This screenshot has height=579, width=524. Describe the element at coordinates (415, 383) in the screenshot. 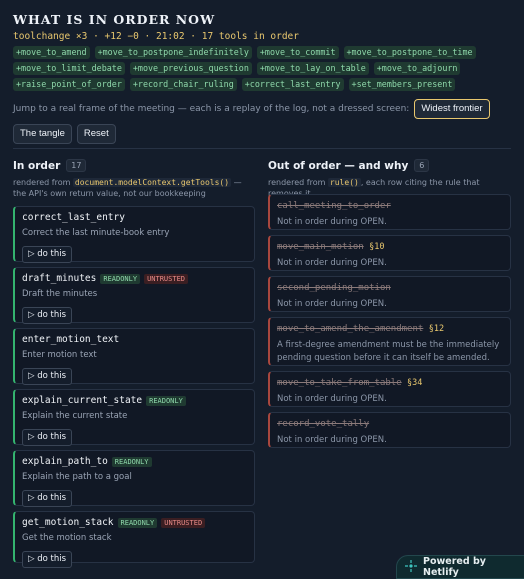

I see `rule-reference: §34` at that location.